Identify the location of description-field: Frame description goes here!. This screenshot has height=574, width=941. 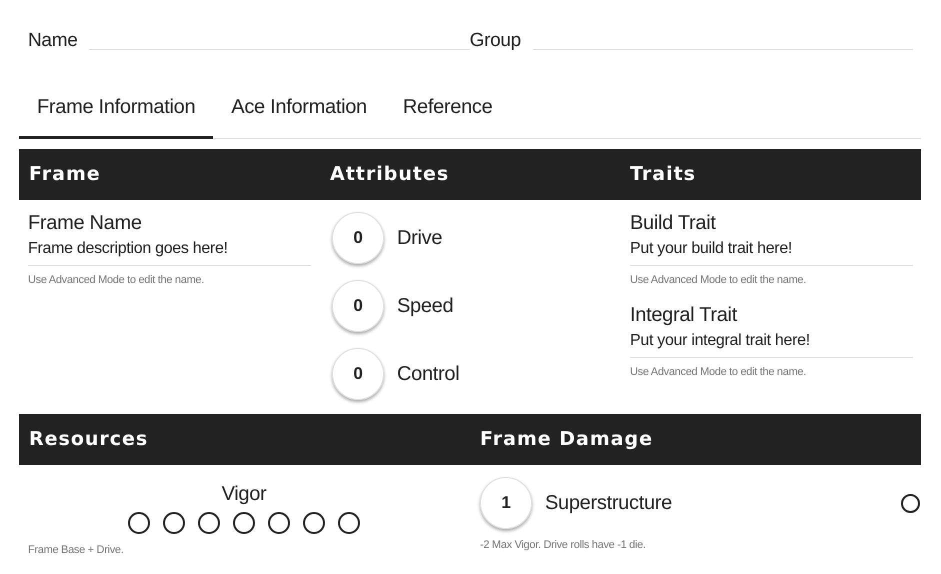
(169, 250).